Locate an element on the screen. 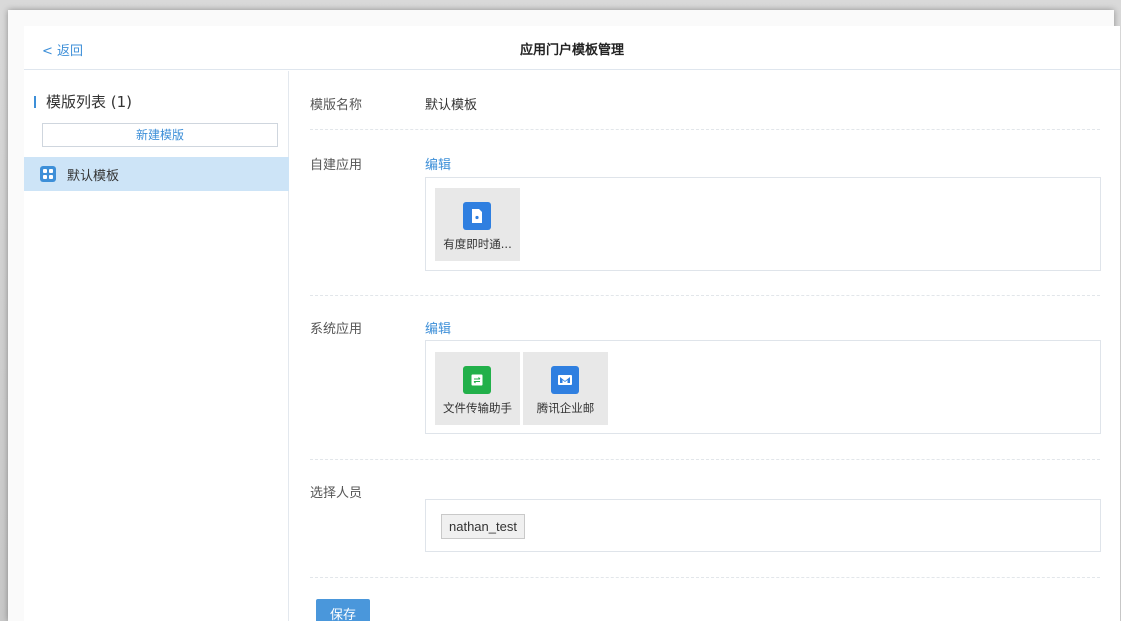  file-transfer-icon is located at coordinates (477, 380).